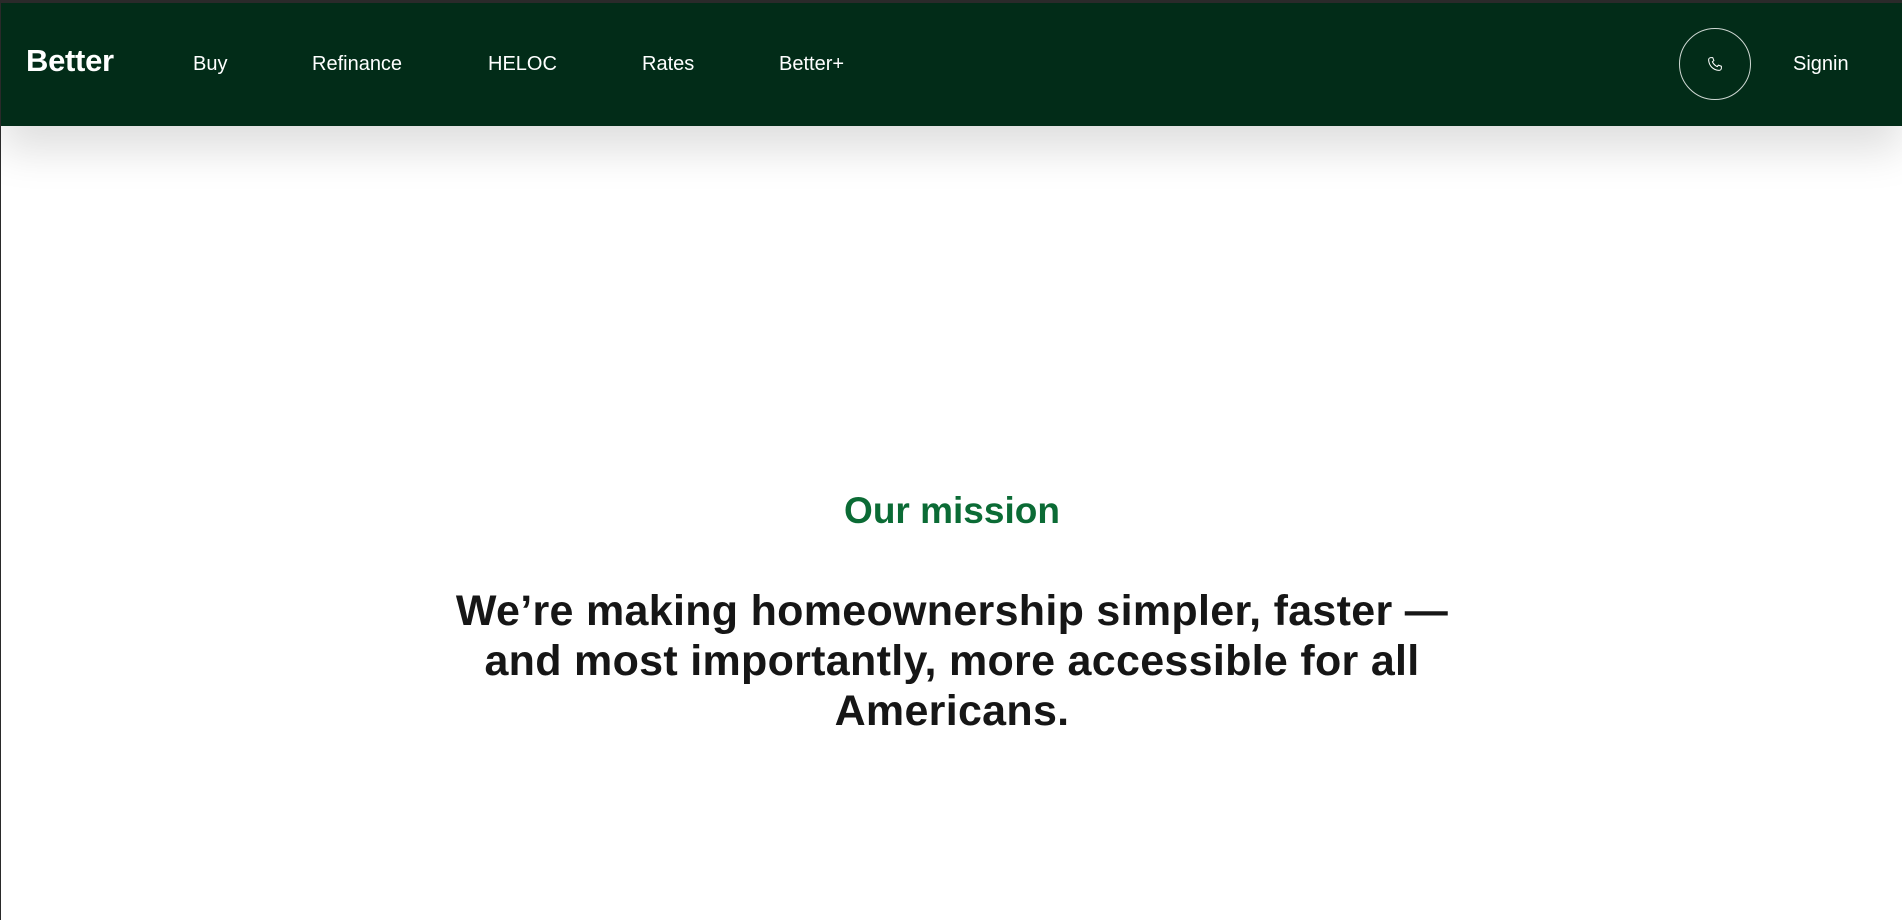 Image resolution: width=1902 pixels, height=920 pixels. What do you see at coordinates (210, 64) in the screenshot?
I see `nav-link-buy: Buy` at bounding box center [210, 64].